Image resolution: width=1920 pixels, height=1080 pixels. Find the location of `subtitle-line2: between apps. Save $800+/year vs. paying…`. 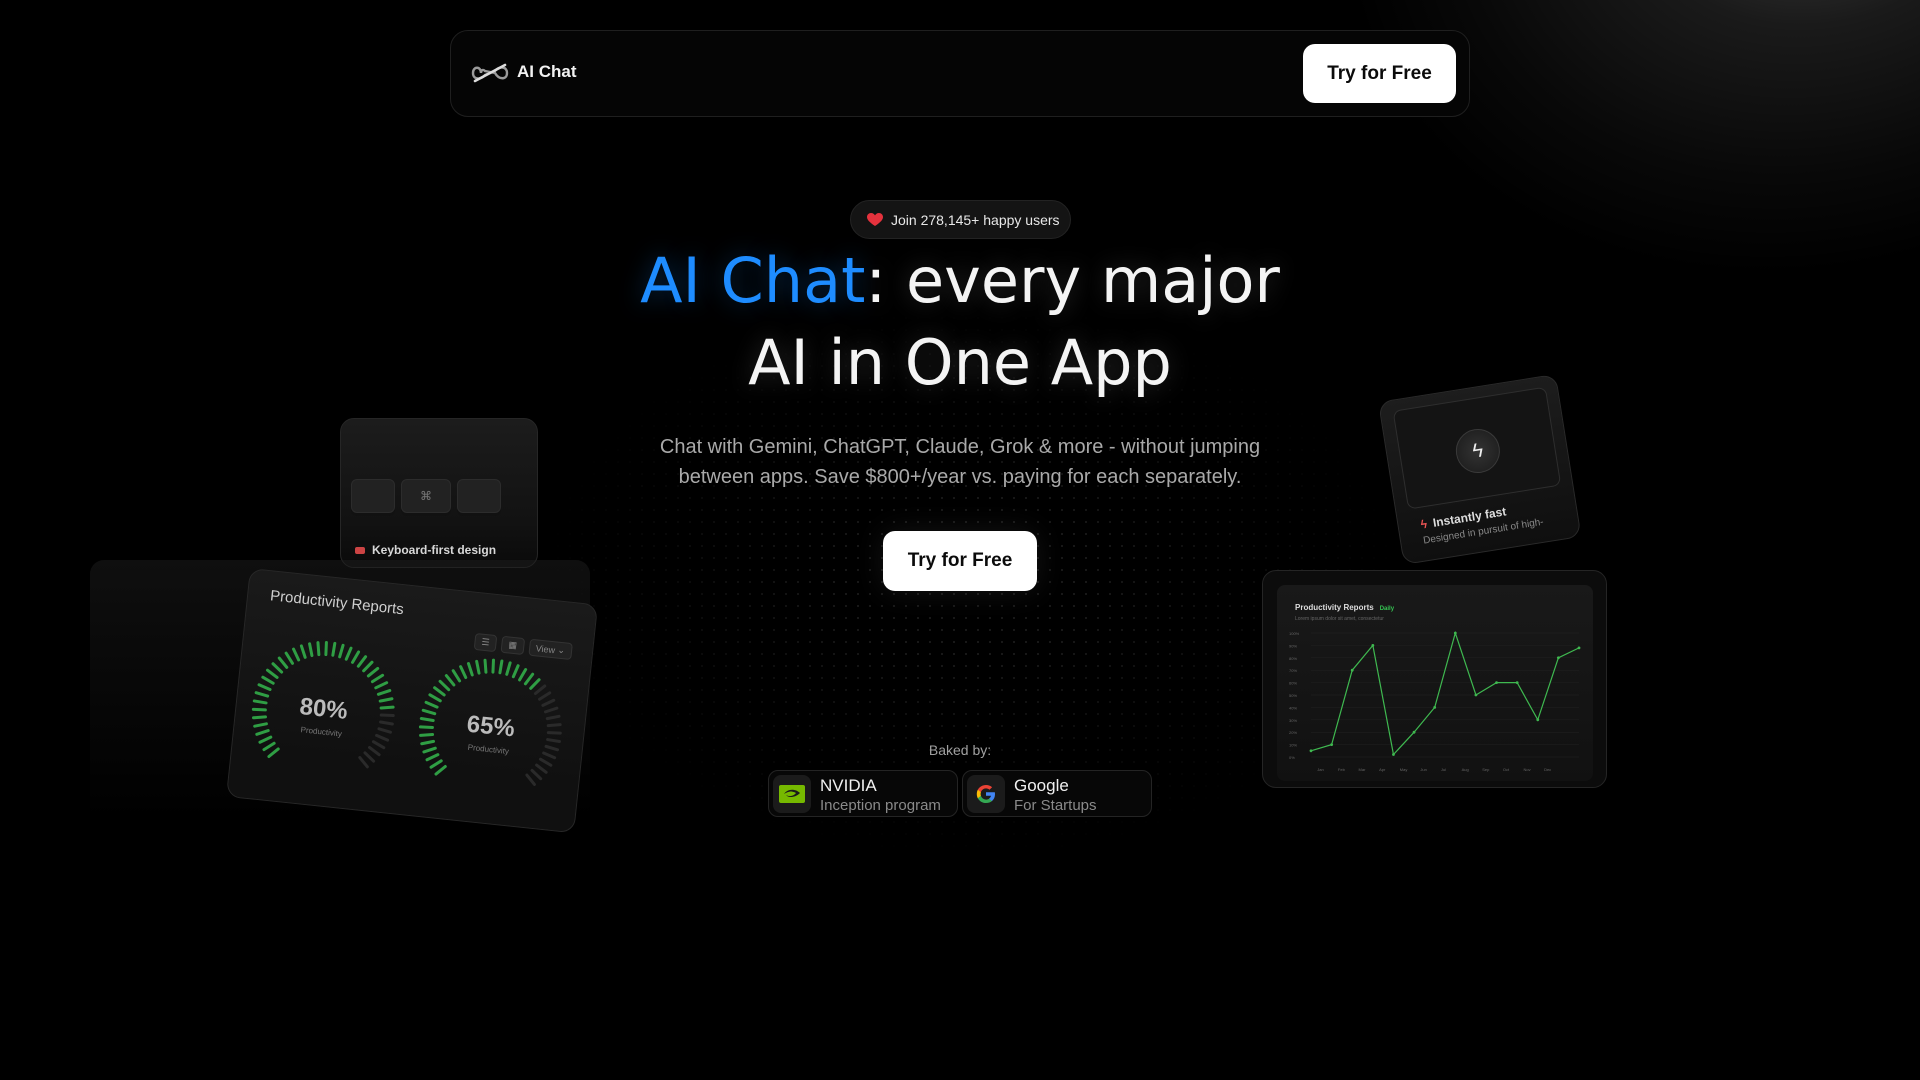

subtitle-line2: between apps. Save $800+/year vs. paying… is located at coordinates (960, 477).